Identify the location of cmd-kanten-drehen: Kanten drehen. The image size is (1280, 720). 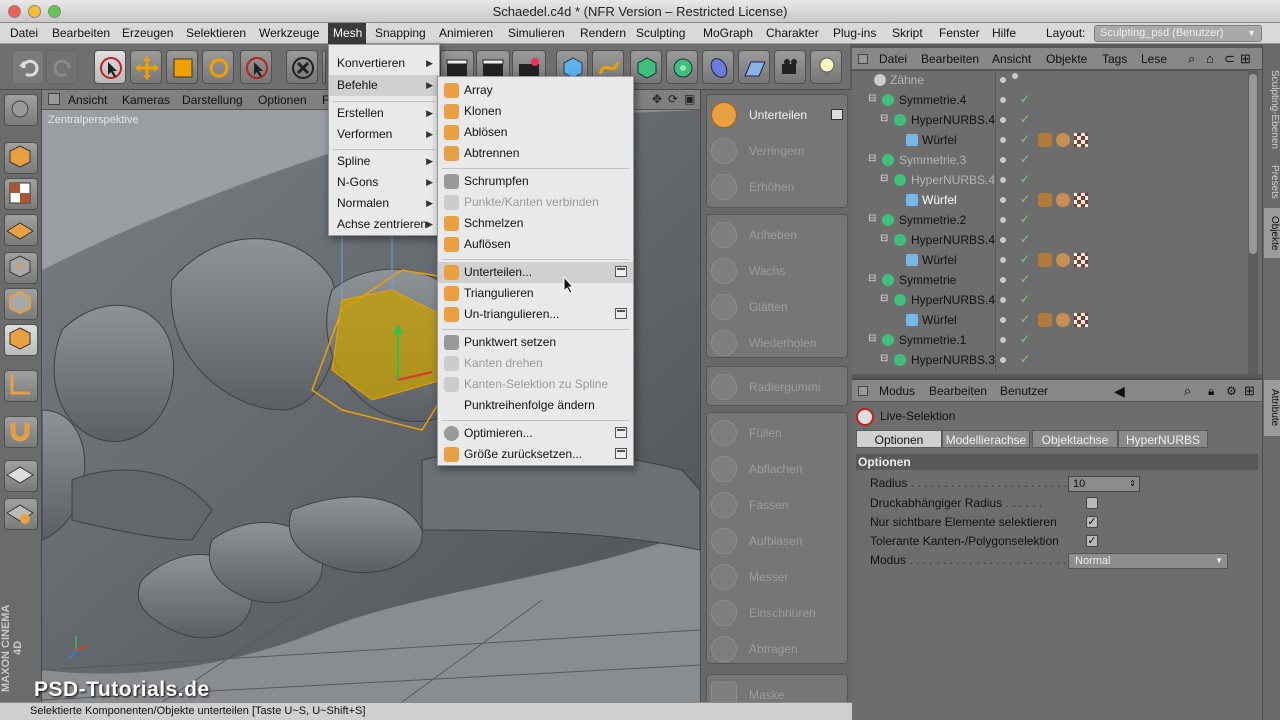
(535, 363).